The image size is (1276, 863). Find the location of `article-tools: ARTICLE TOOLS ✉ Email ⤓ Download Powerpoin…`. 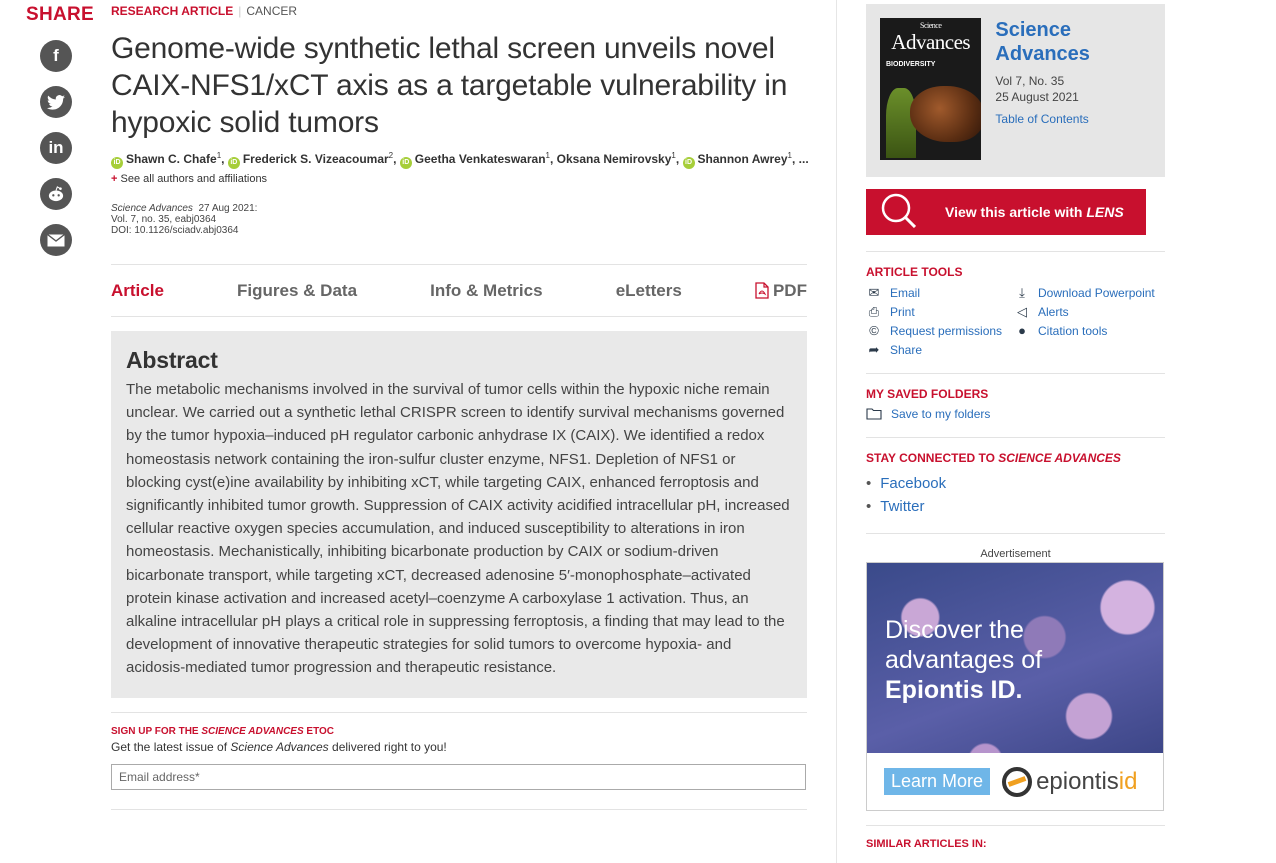

article-tools: ARTICLE TOOLS ✉ Email ⤓ Download Powerpoin… is located at coordinates (1015, 304).